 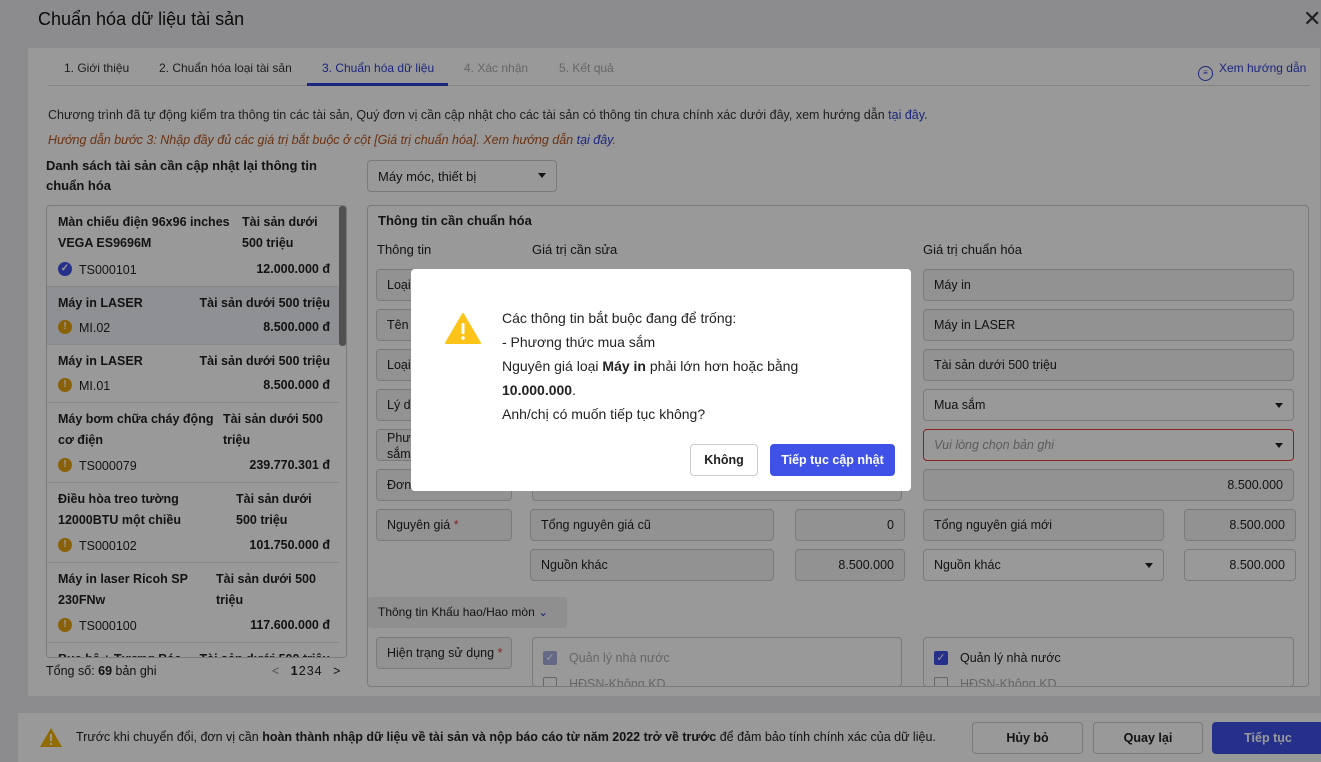 I want to click on dialog-bold: Máy in, so click(x=624, y=366).